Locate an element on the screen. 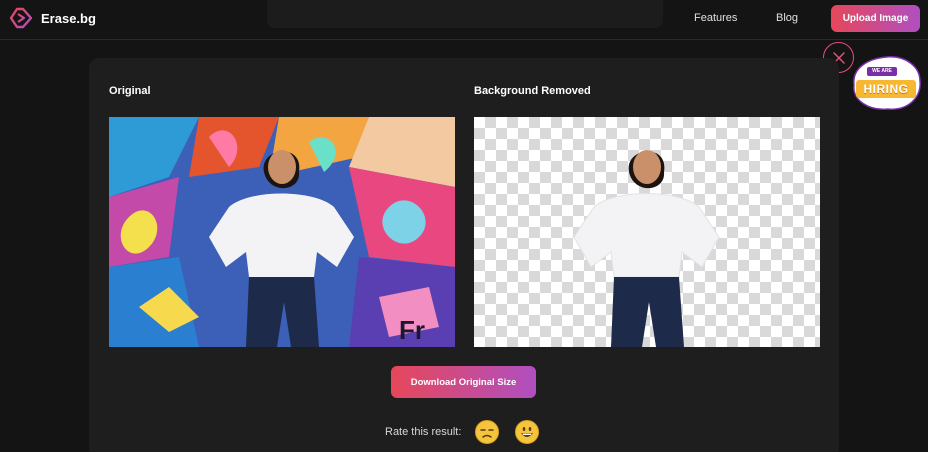  top-header: Erase.bg Features Blog Upload Image is located at coordinates (464, 20).